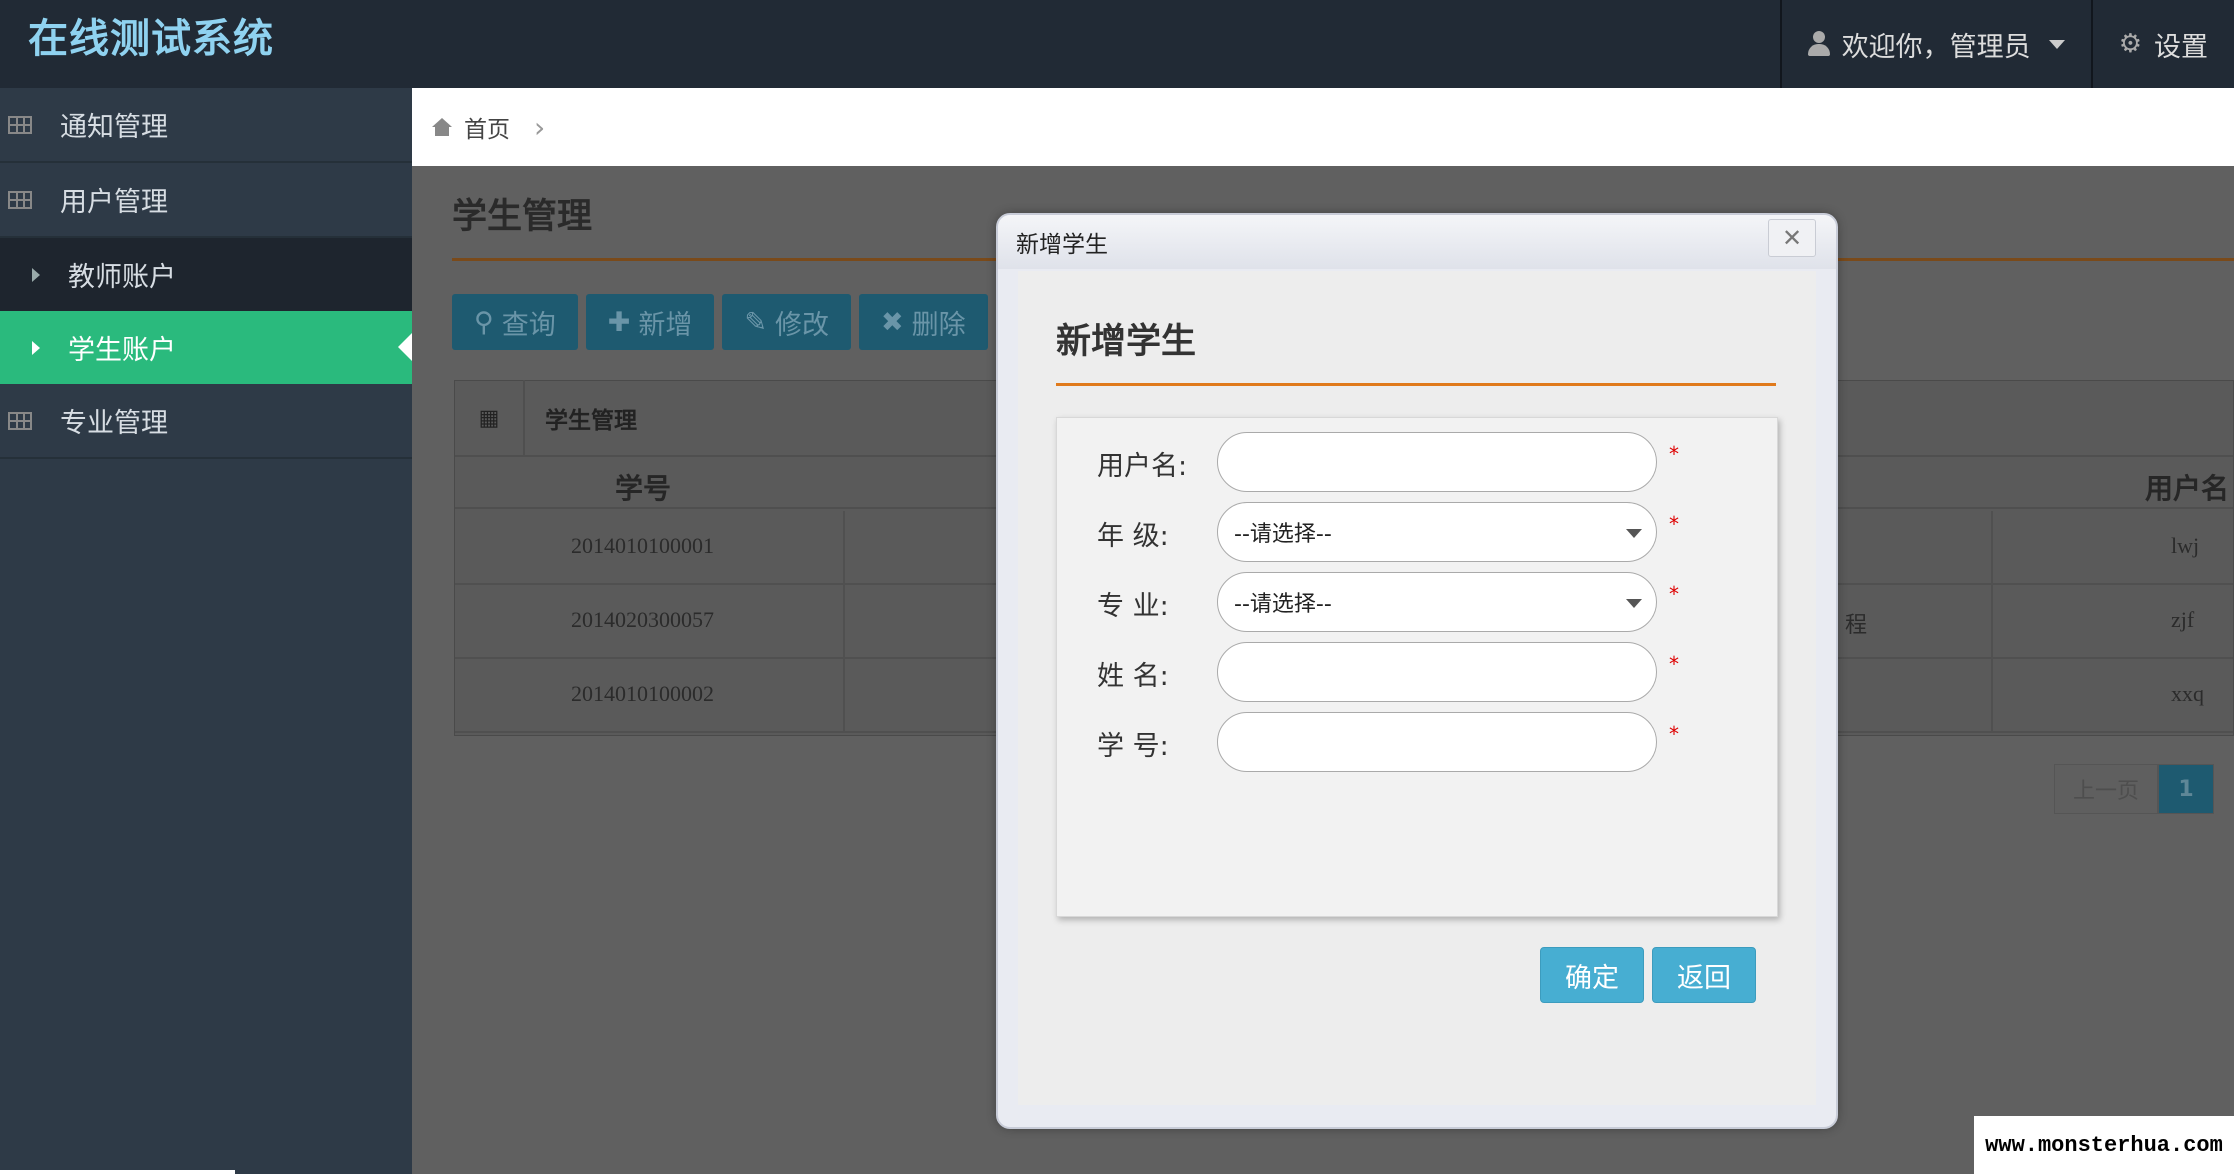 The height and width of the screenshot is (1174, 2234). Describe the element at coordinates (1417, 242) in the screenshot. I see `dialog-titlebar: 新增学生` at that location.